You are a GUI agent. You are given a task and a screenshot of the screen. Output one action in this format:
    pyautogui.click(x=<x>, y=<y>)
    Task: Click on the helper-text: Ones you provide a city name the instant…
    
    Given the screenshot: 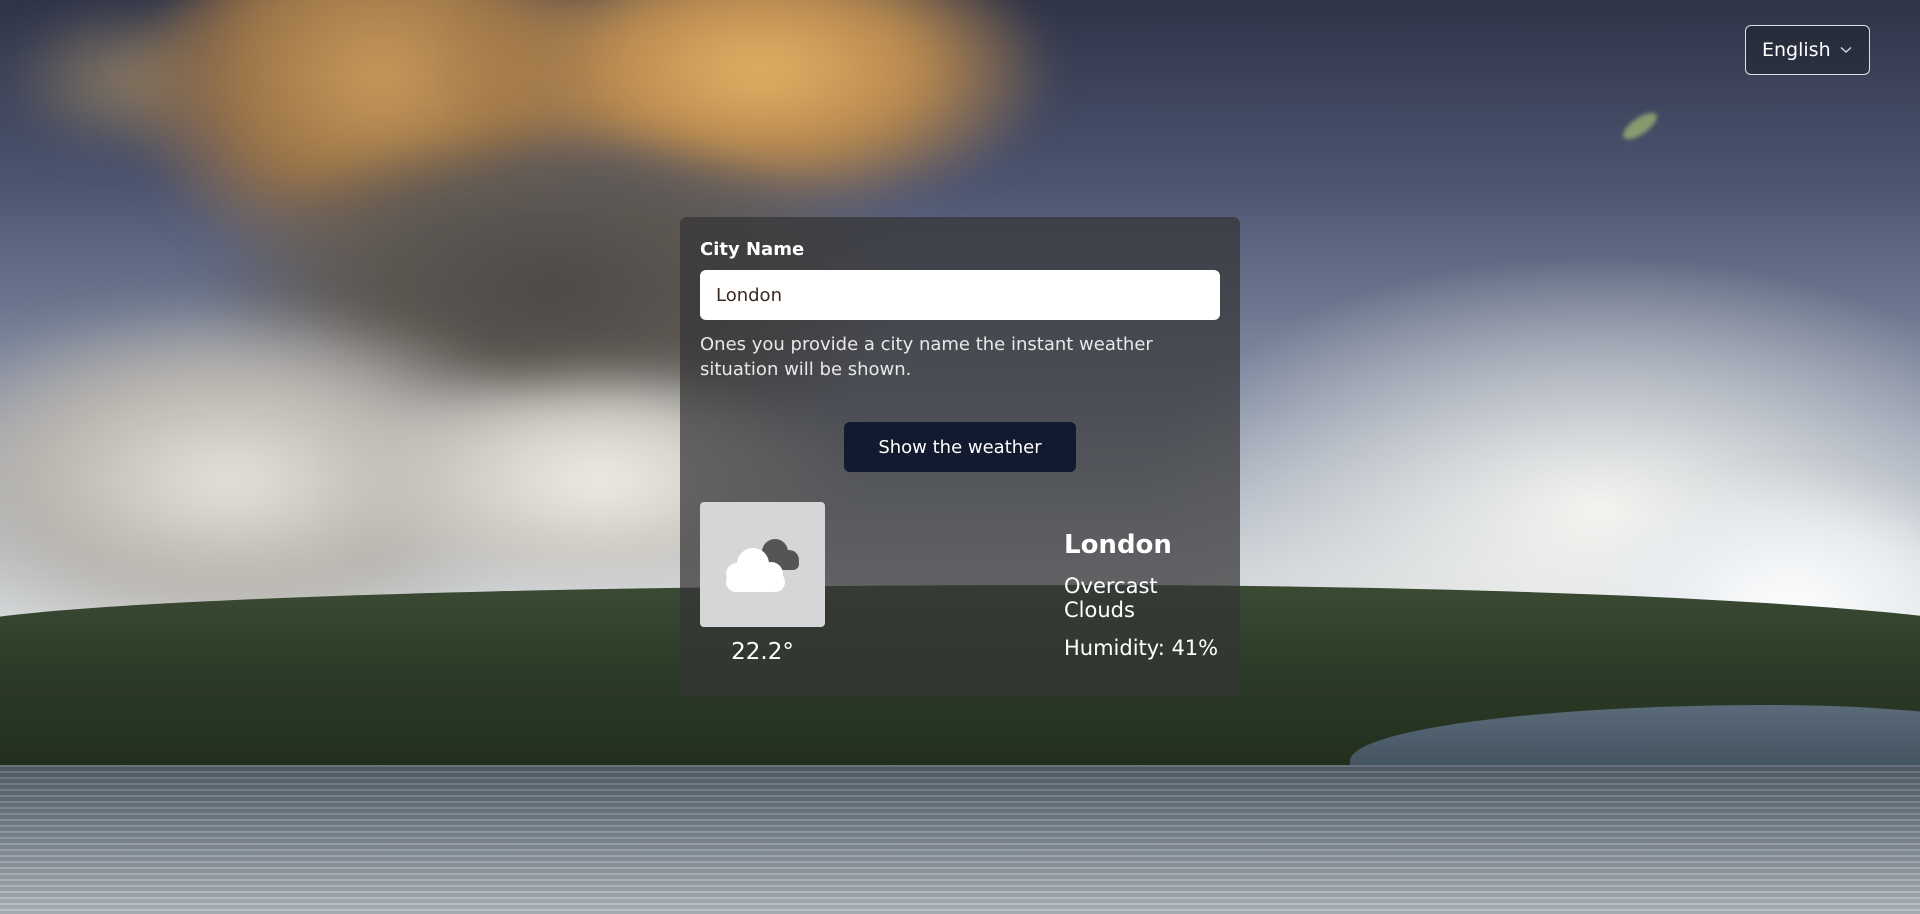 What is the action you would take?
    pyautogui.click(x=926, y=357)
    